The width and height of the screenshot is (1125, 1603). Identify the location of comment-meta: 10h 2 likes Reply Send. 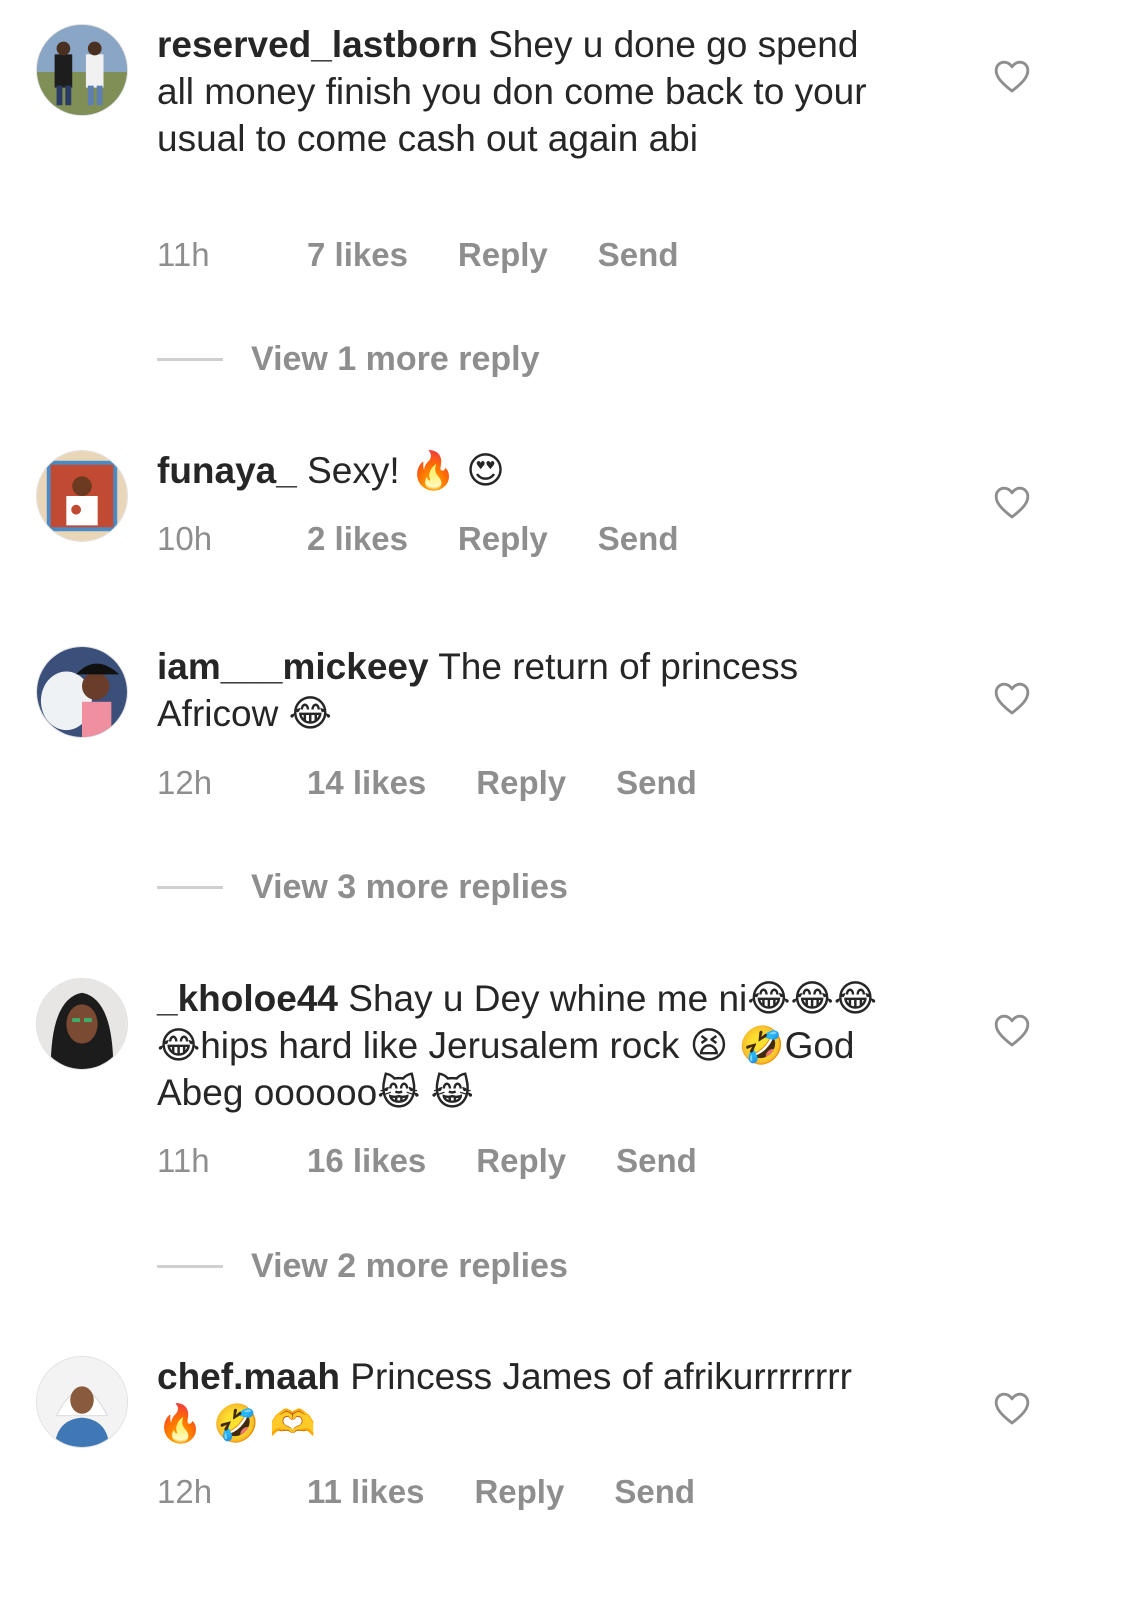
(442, 539).